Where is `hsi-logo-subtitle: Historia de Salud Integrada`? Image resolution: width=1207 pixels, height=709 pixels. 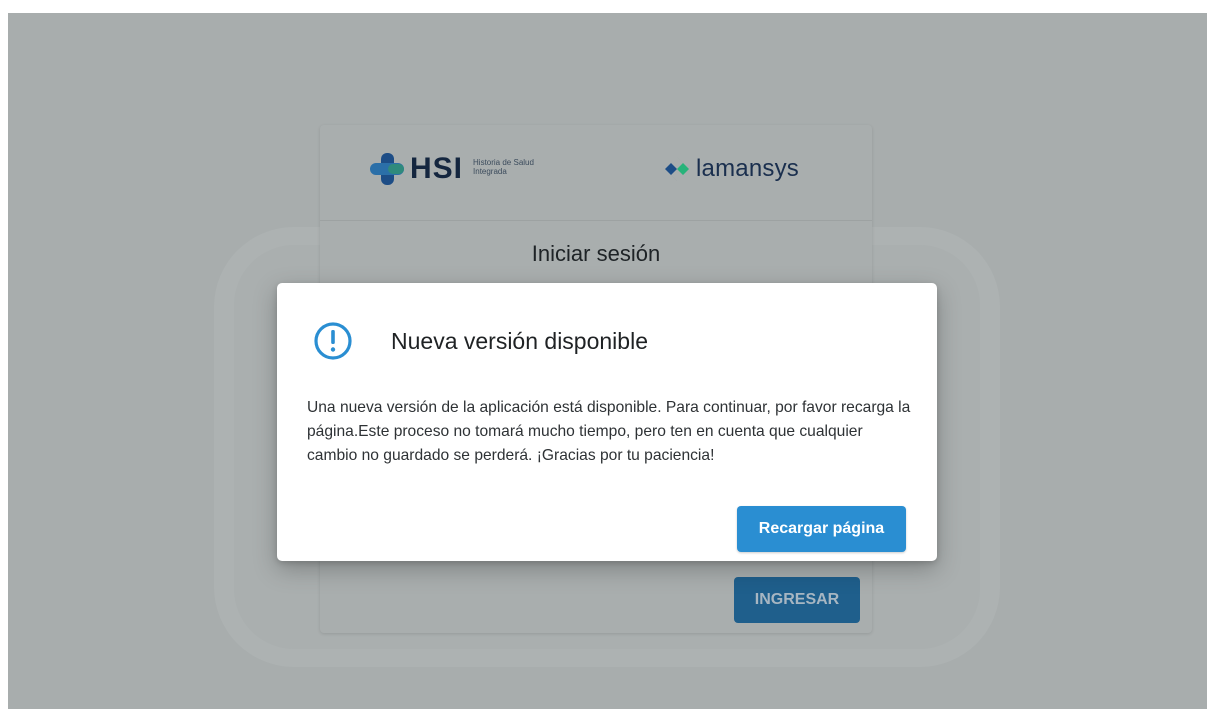
hsi-logo-subtitle: Historia de Salud Integrada is located at coordinates (513, 167).